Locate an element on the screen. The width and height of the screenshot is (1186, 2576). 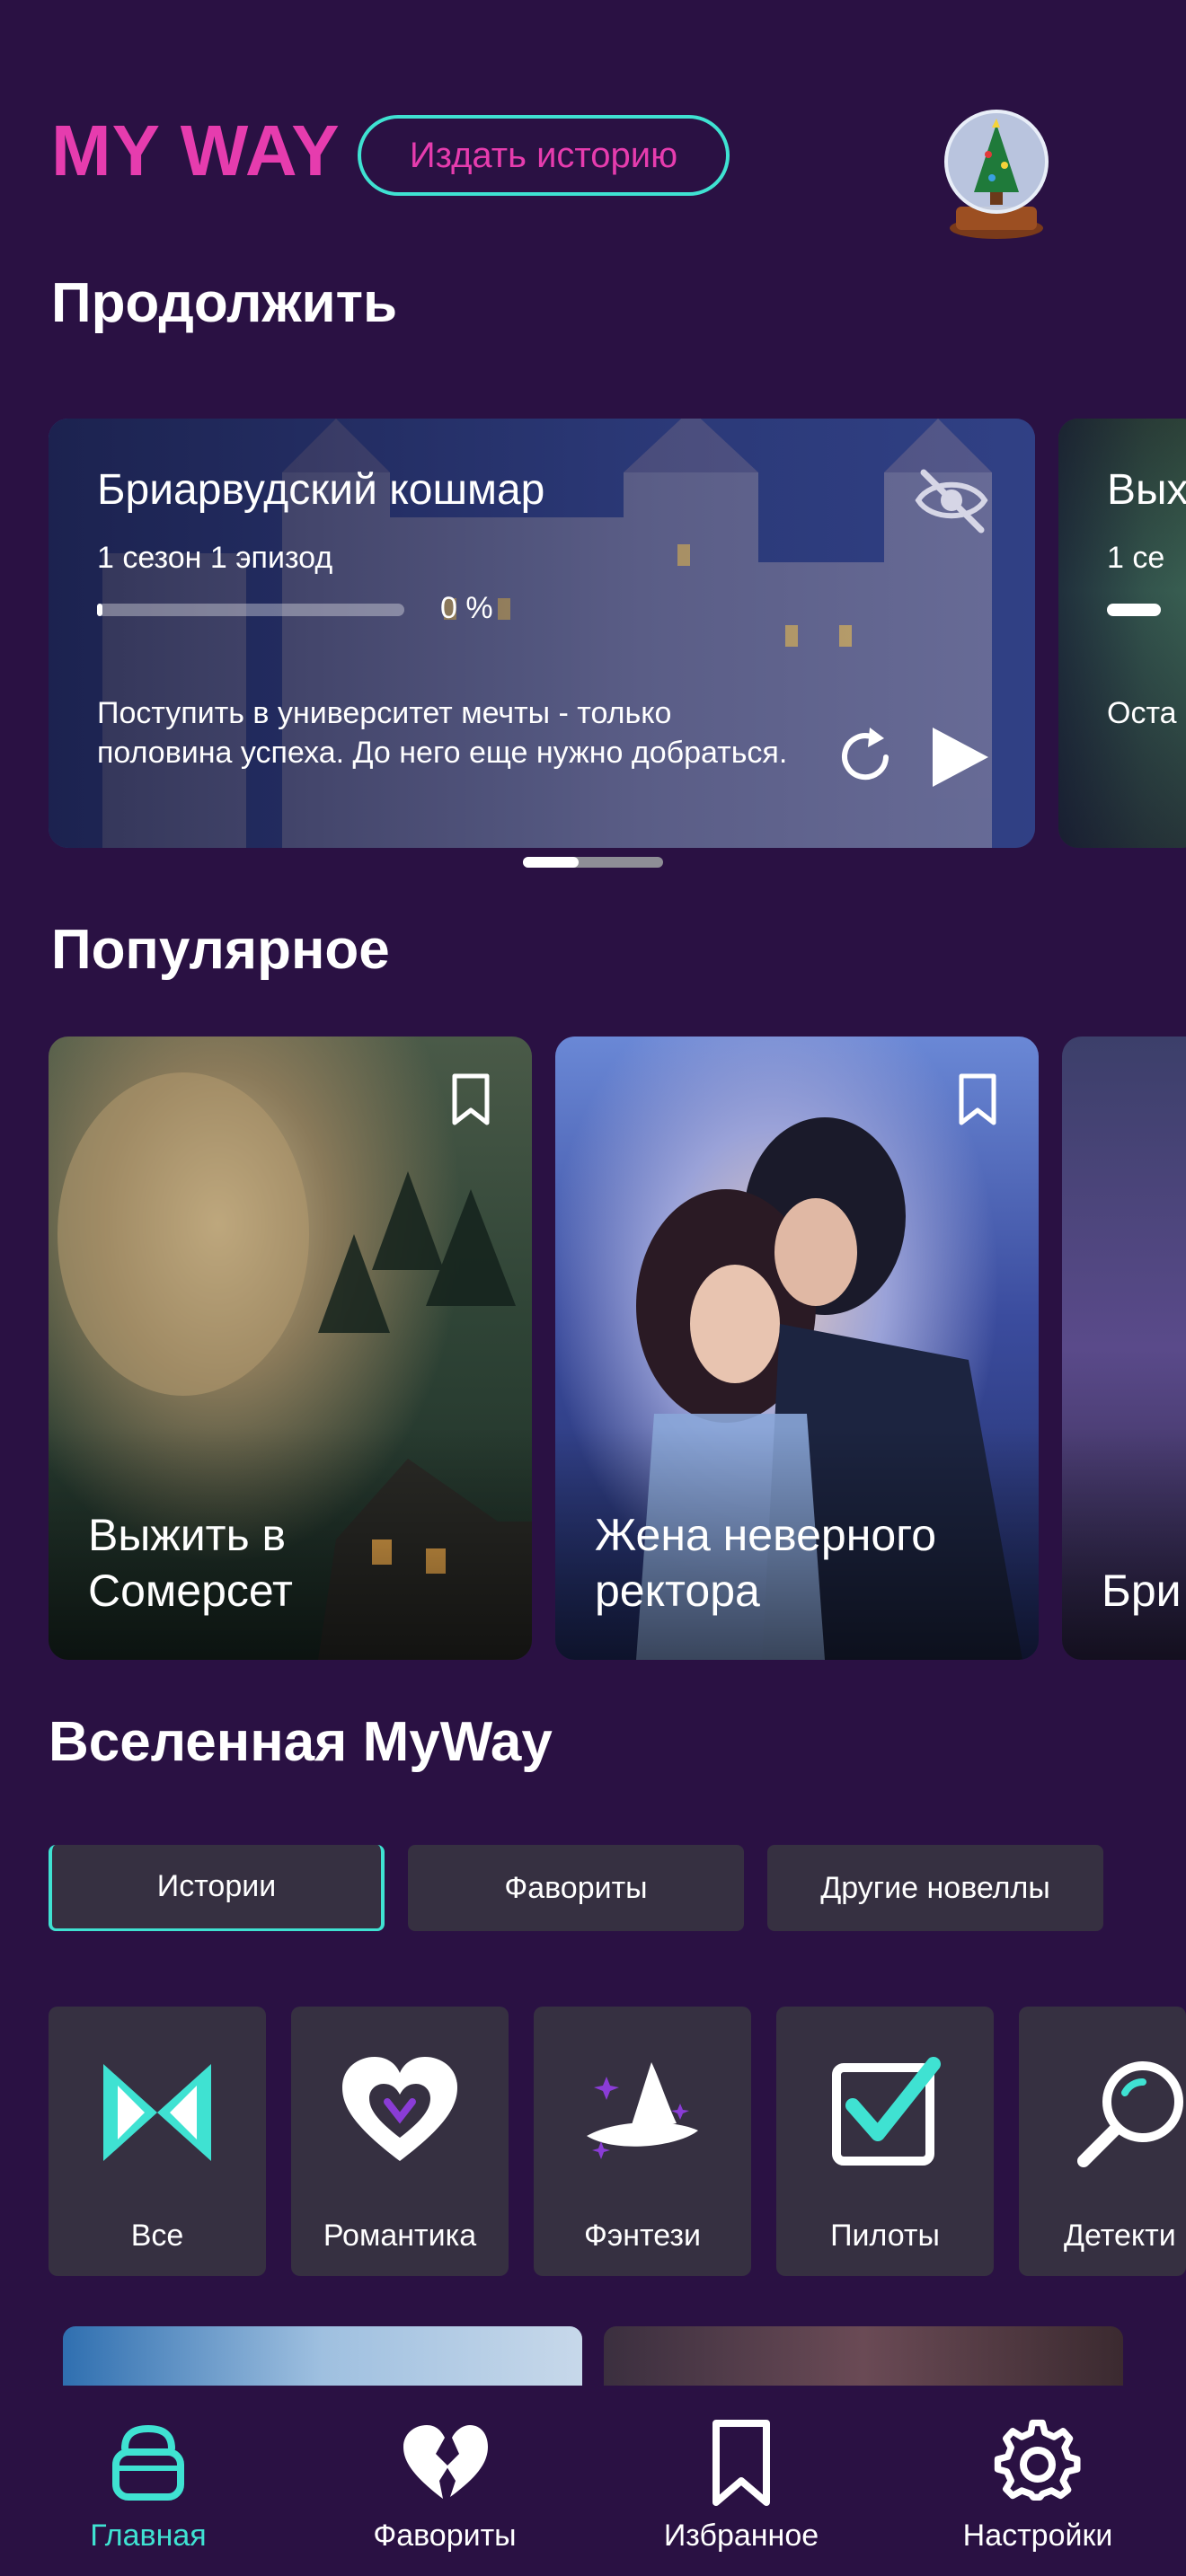
nav-label: Настройки is located at coordinates (1037, 2536).